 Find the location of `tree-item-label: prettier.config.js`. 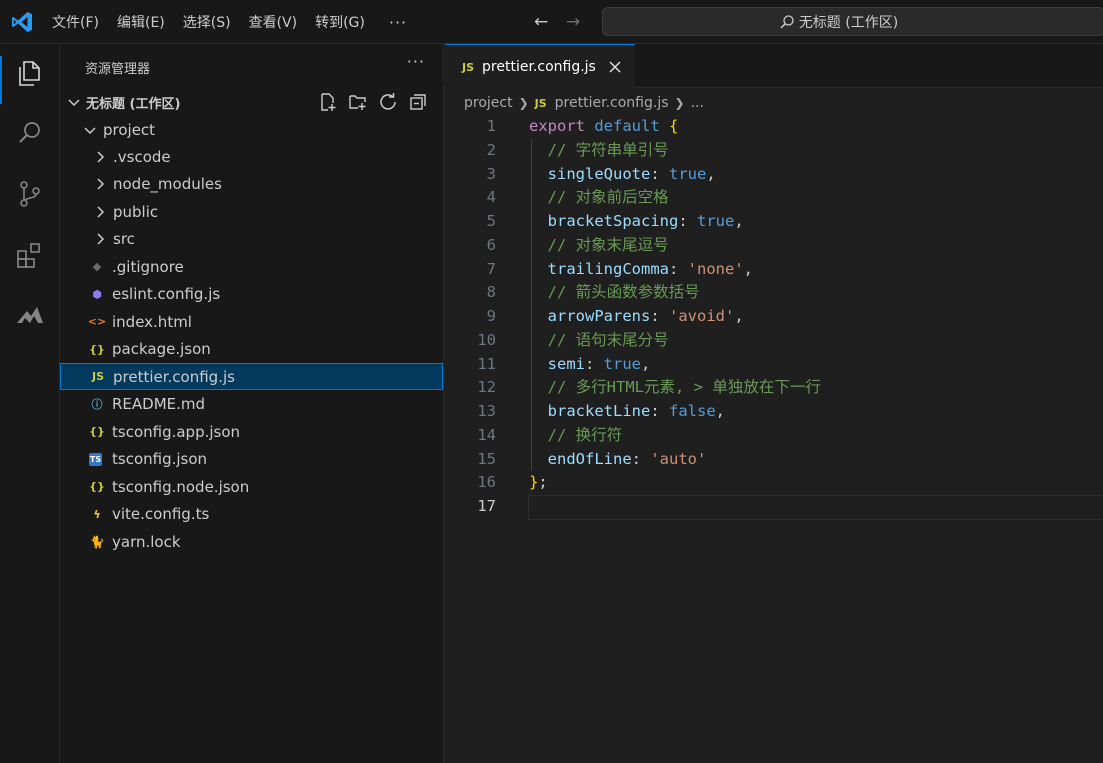

tree-item-label: prettier.config.js is located at coordinates (174, 376).